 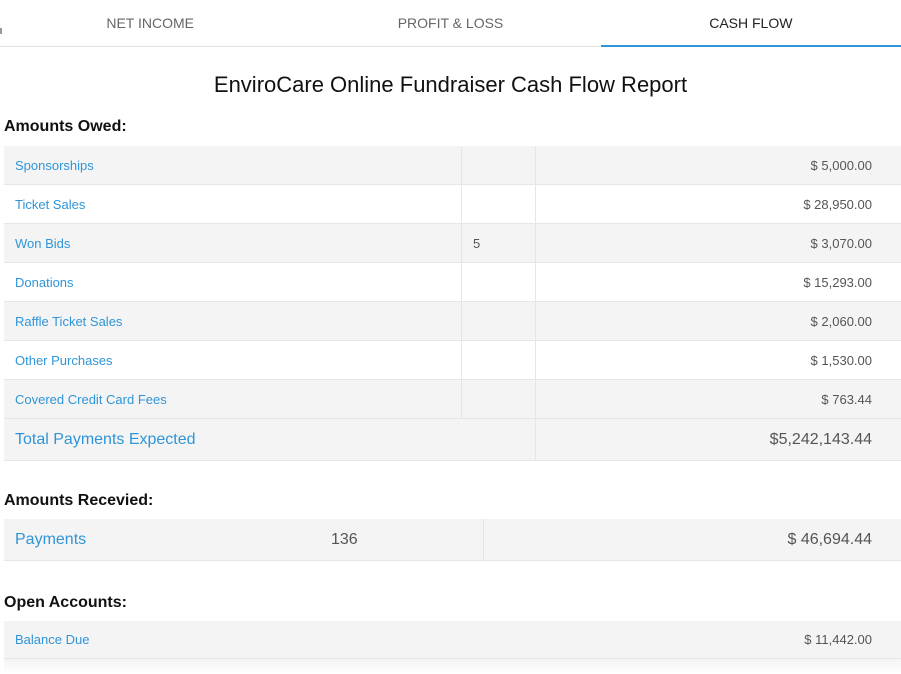 I want to click on report-tabs: NET INCOME PROFIT & LOSS CASH FLOW, so click(x=450, y=23).